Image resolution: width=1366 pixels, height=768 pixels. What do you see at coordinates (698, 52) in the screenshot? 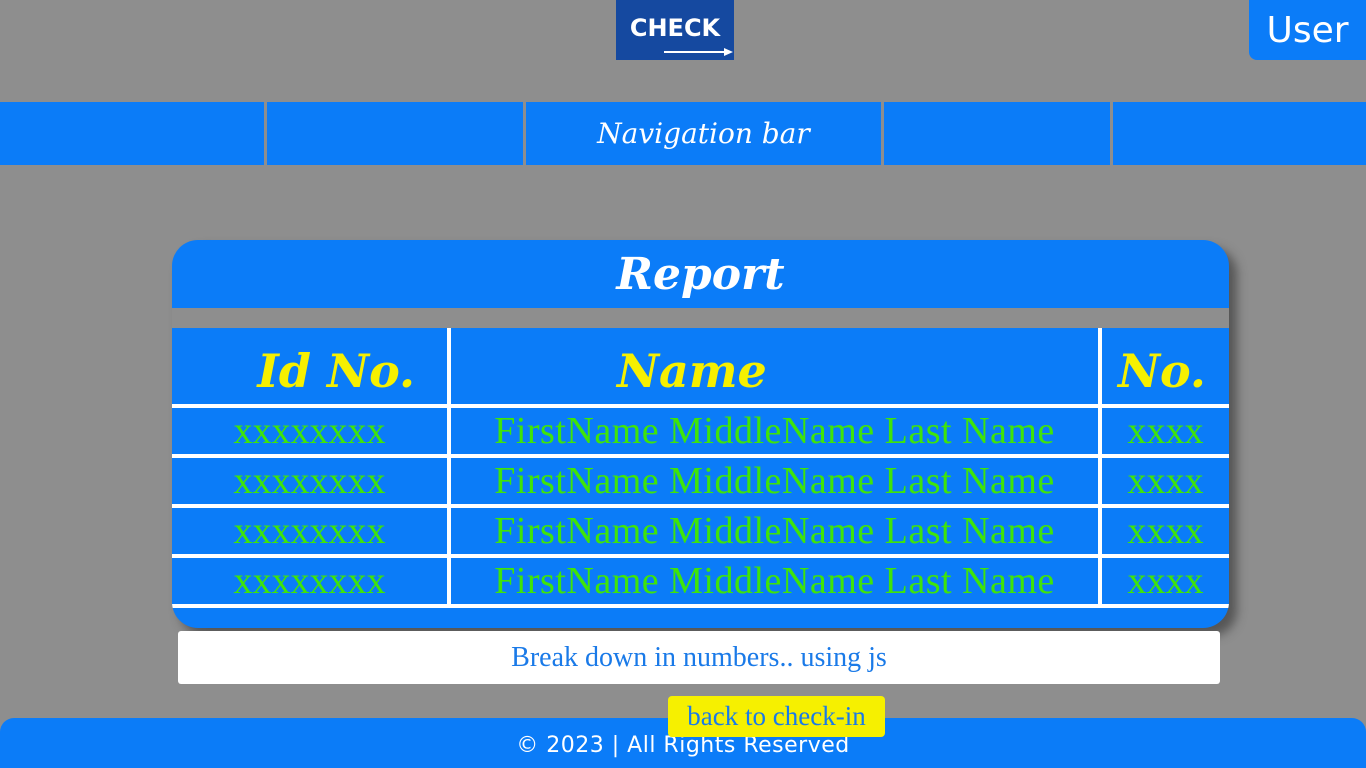
I see `logo-arrow-icon` at bounding box center [698, 52].